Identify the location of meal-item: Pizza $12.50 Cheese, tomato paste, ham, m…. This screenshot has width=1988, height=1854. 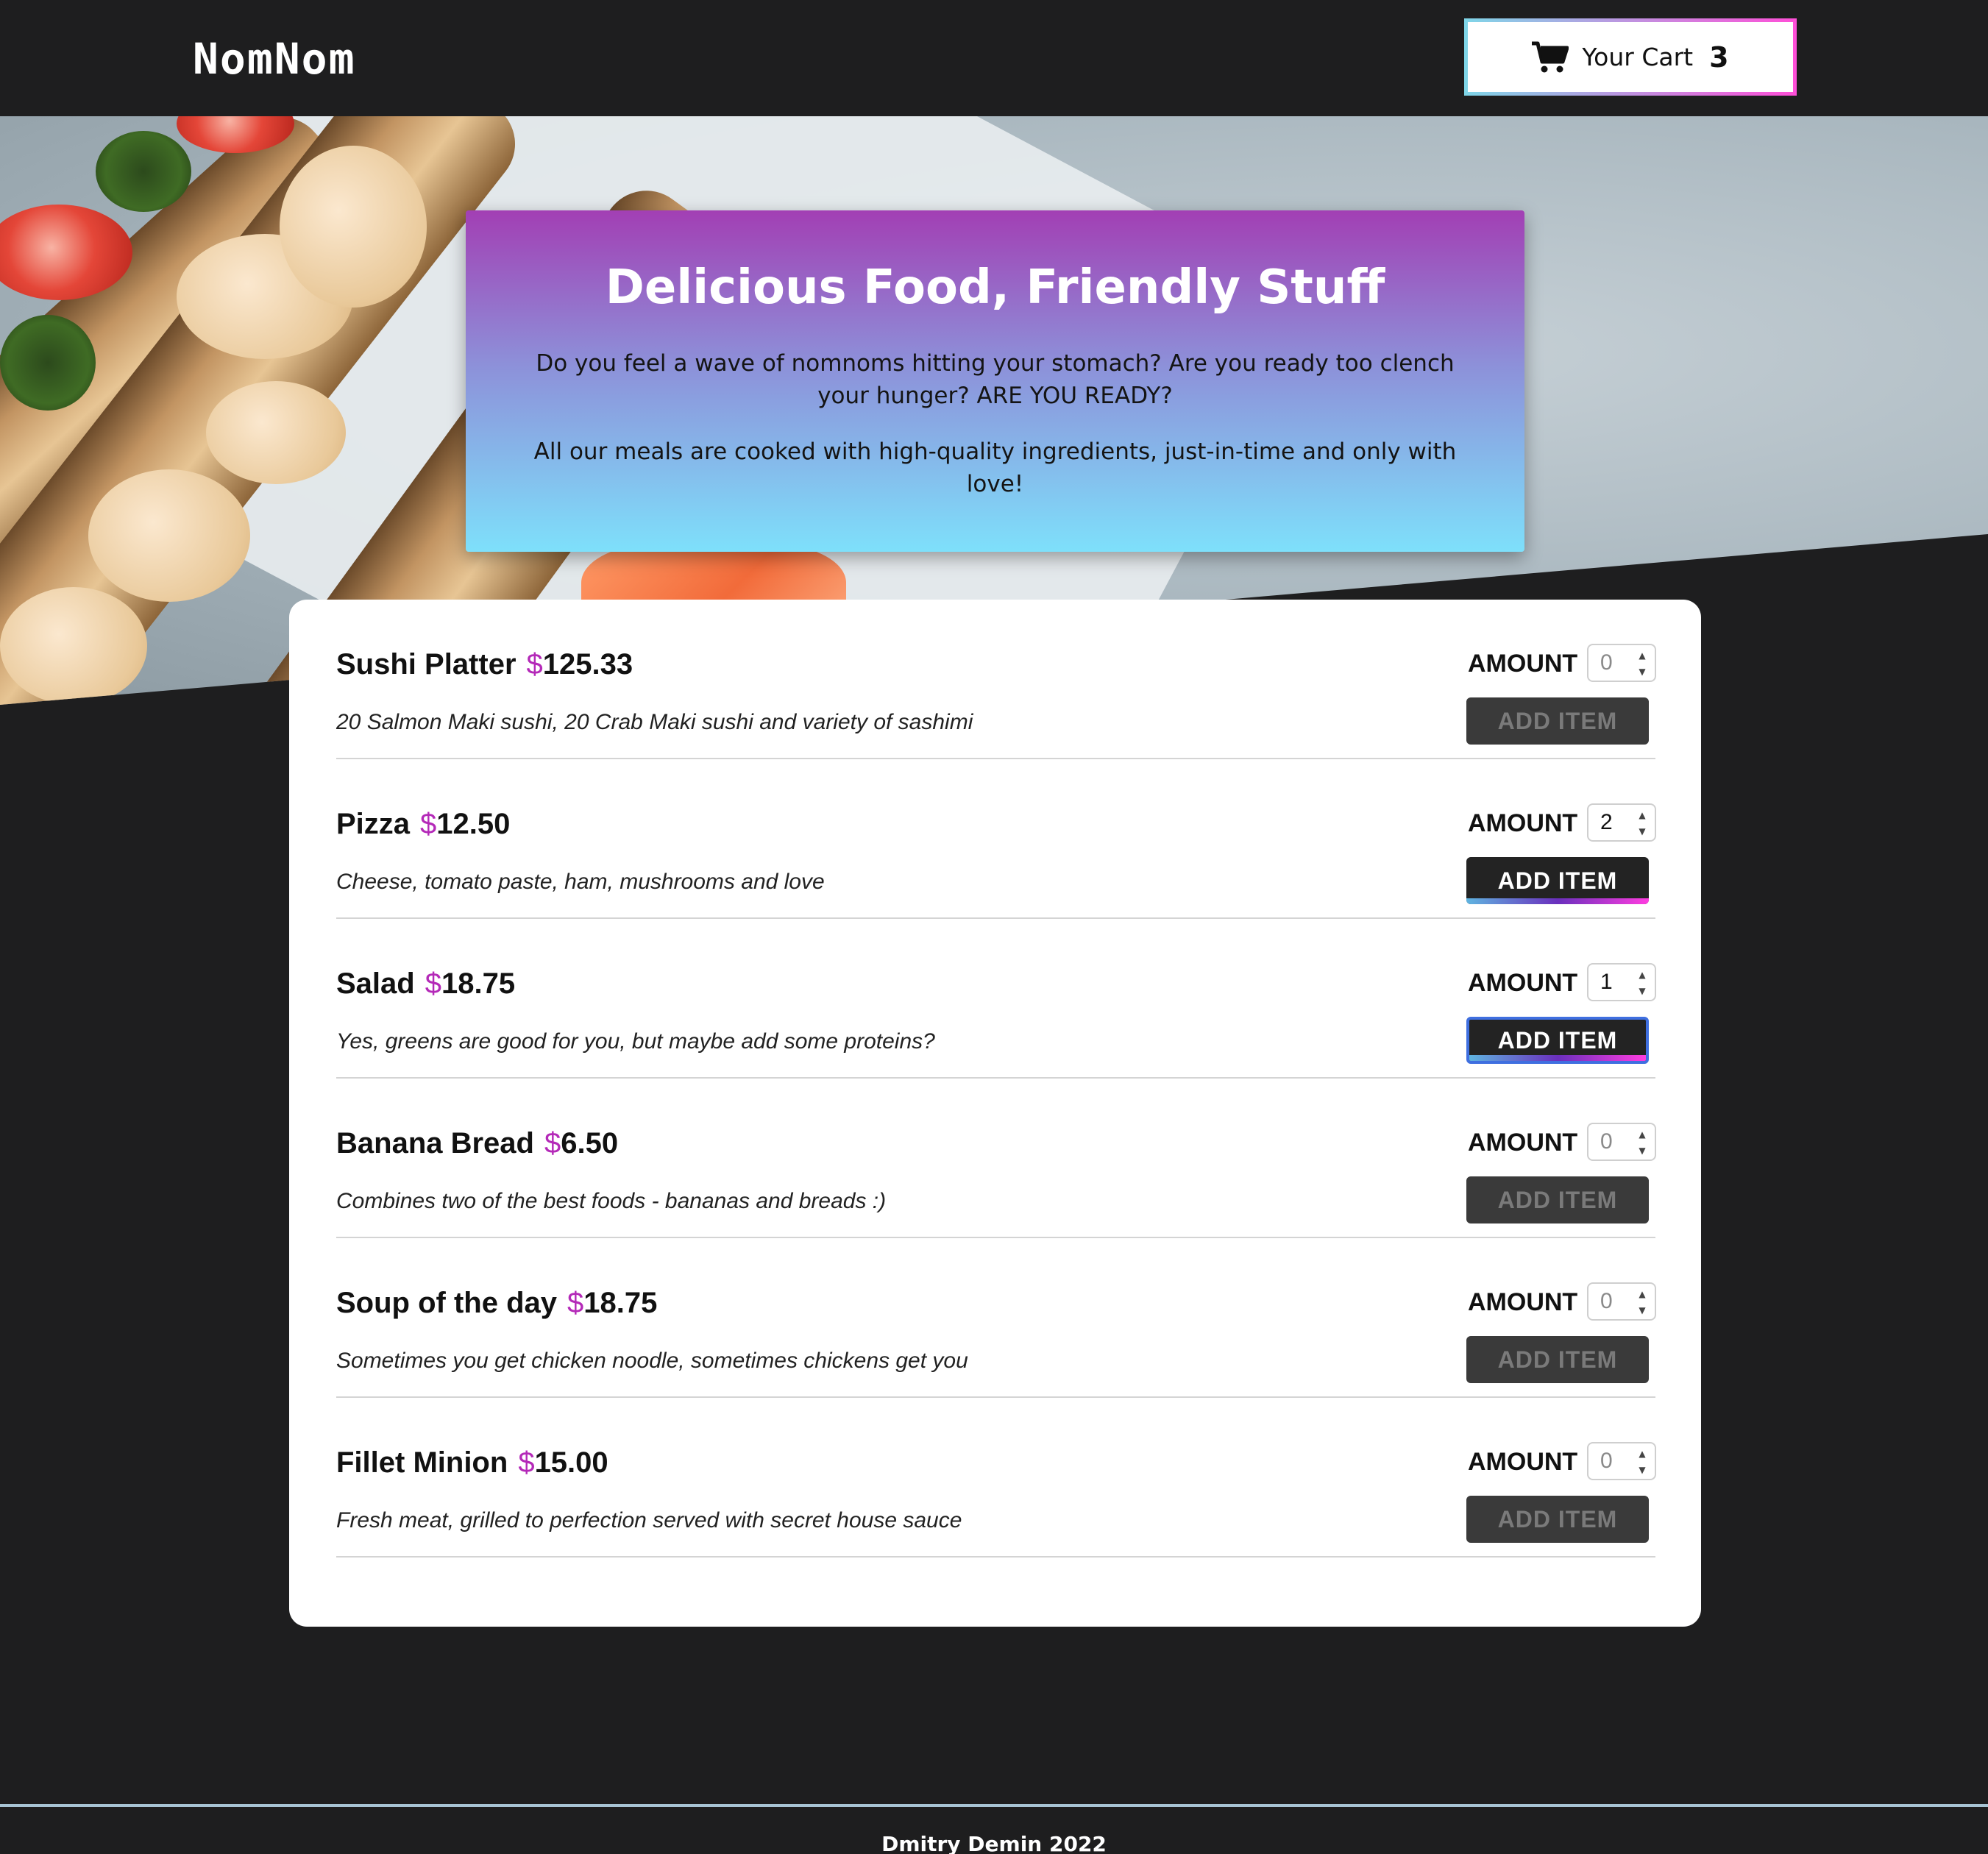
(996, 839).